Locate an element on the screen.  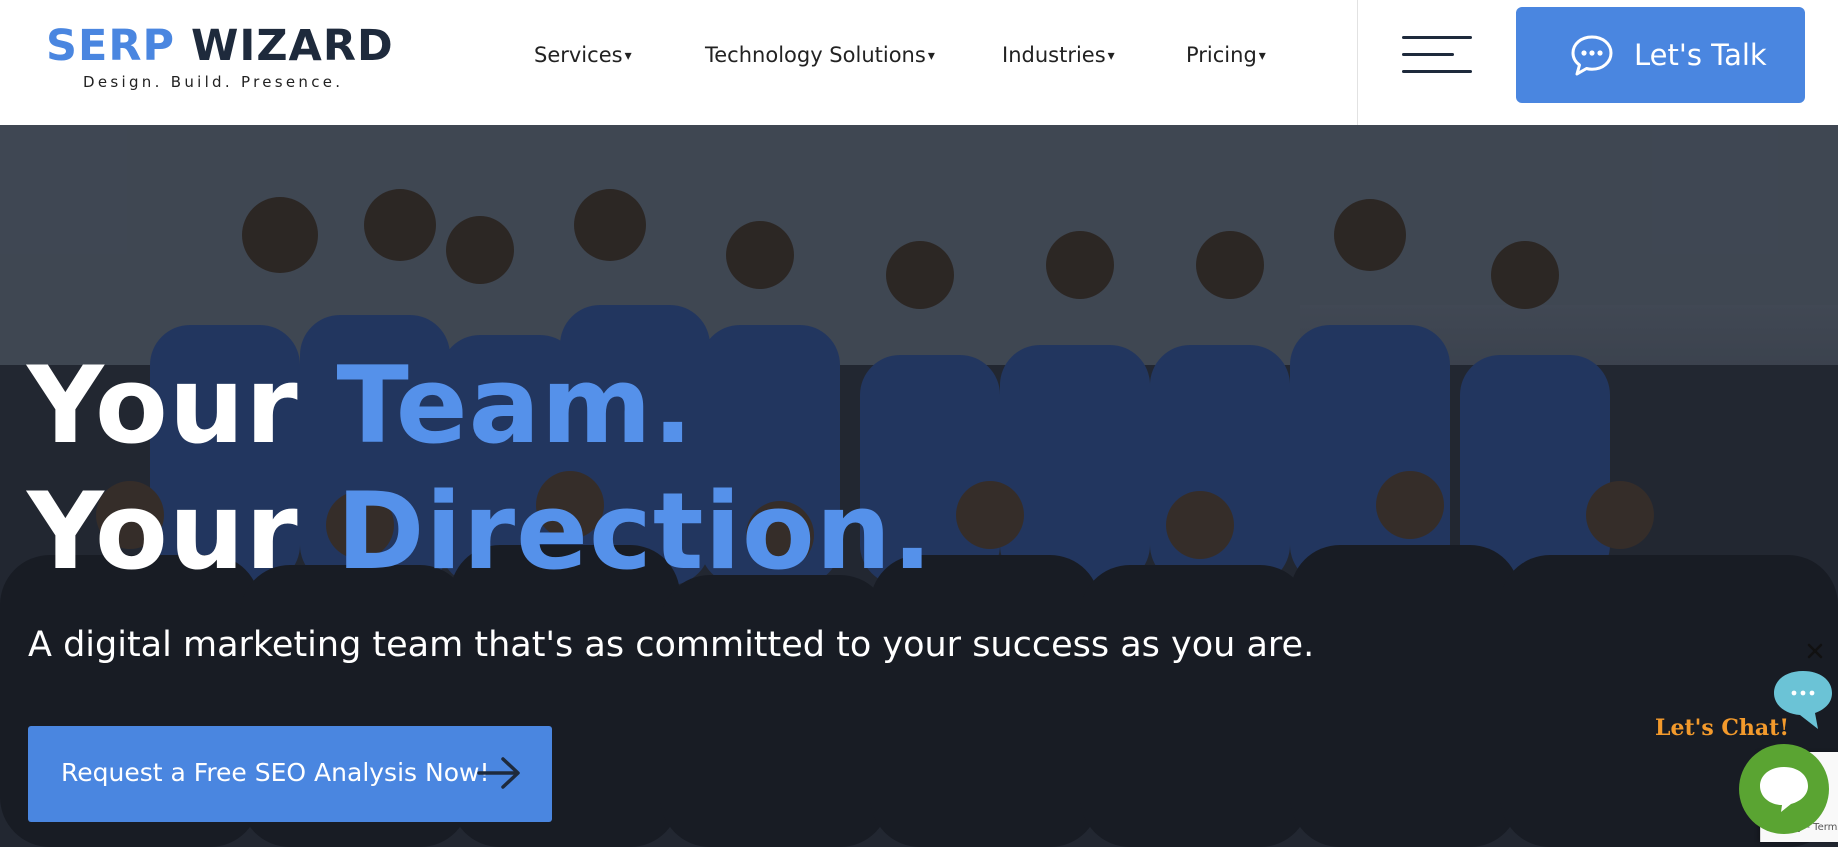
lets-talk-label: Let's Talk is located at coordinates (1700, 55).